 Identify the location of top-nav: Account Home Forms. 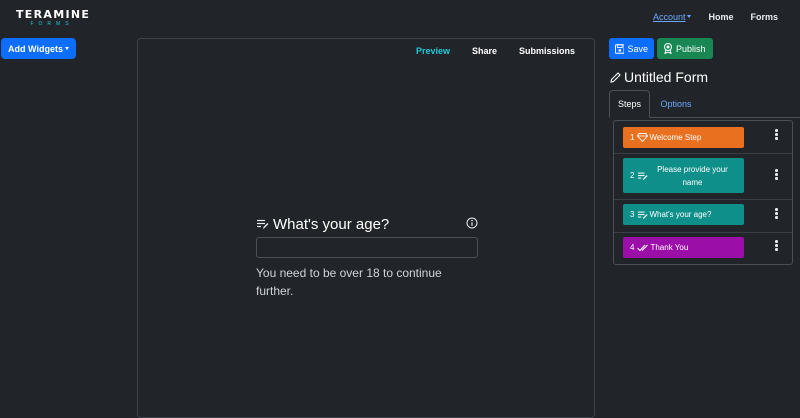
(707, 17).